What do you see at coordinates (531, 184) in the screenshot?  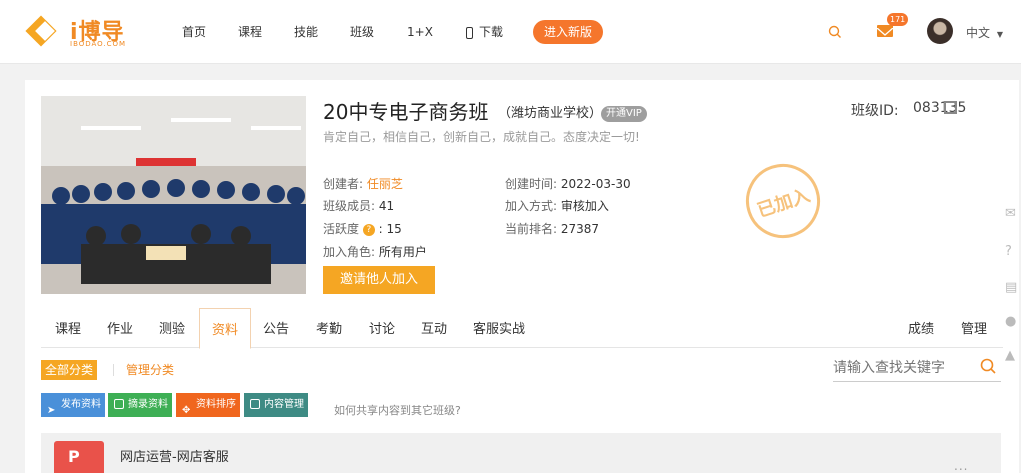 I see `created-label: 创建时间:` at bounding box center [531, 184].